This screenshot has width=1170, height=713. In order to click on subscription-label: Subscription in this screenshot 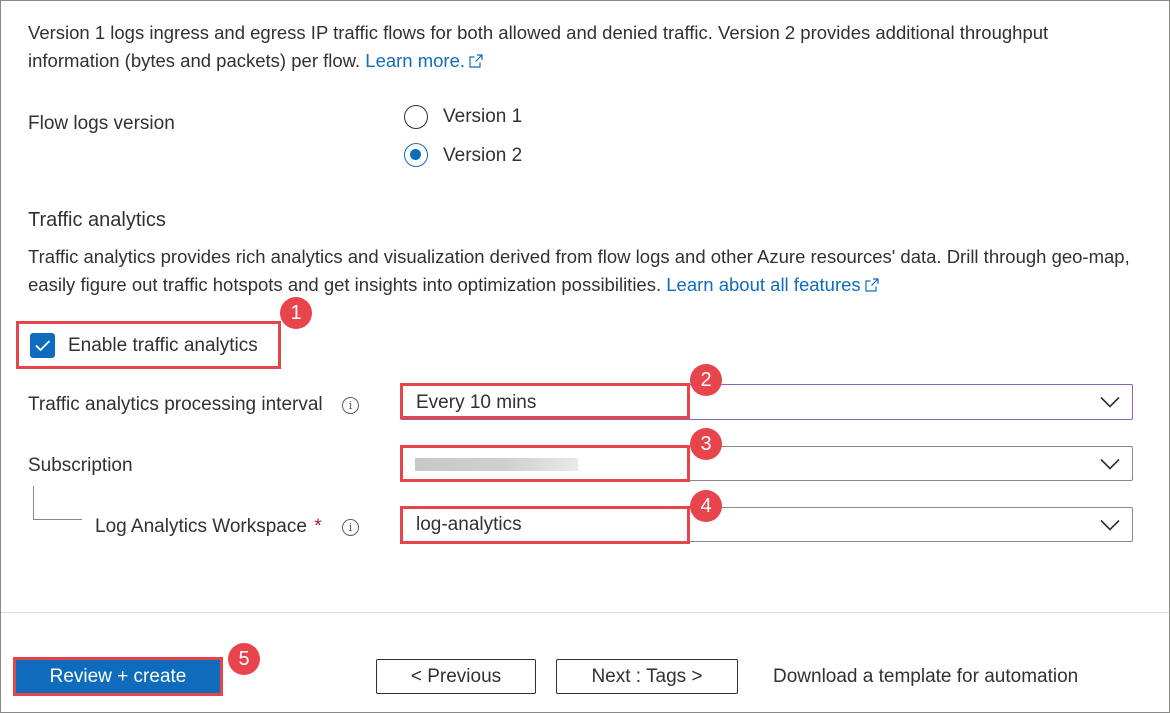, I will do `click(80, 465)`.